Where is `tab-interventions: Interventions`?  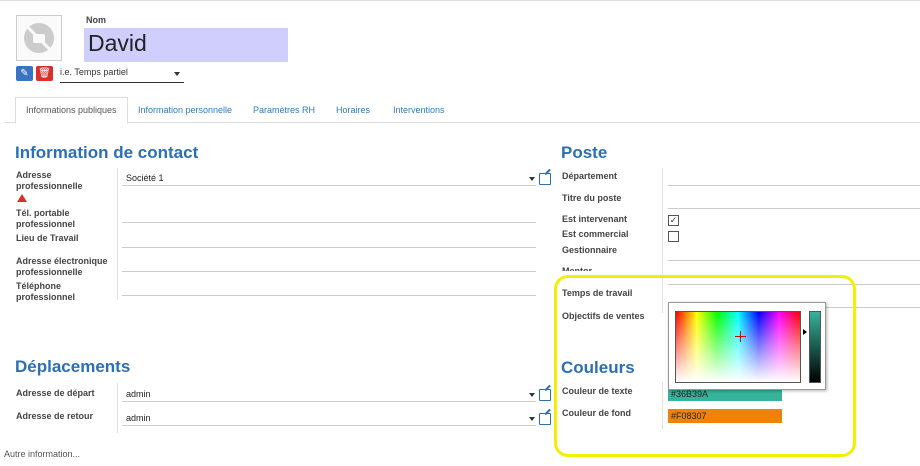
tab-interventions: Interventions is located at coordinates (419, 110).